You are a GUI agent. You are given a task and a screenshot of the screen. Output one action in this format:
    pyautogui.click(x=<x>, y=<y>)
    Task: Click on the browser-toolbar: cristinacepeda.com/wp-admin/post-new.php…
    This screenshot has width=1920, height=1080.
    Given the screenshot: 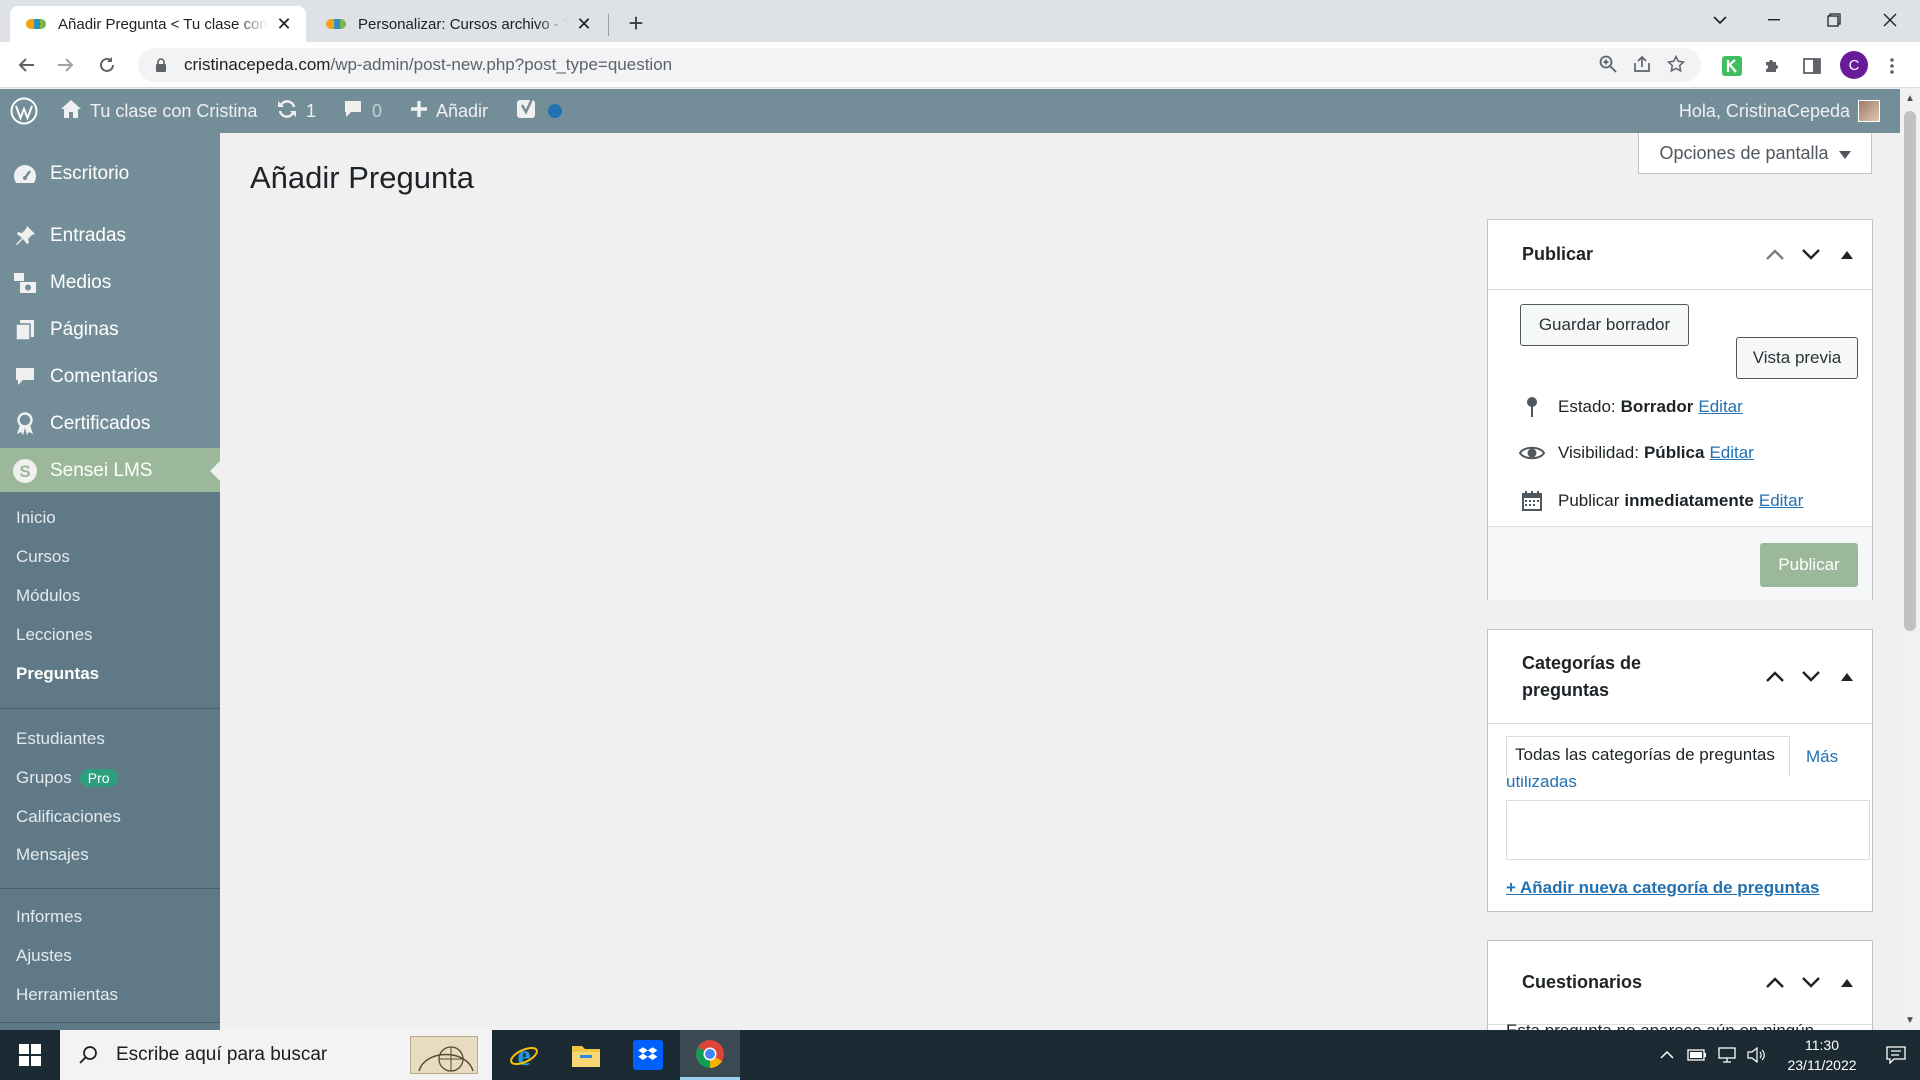 What is the action you would take?
    pyautogui.click(x=960, y=65)
    